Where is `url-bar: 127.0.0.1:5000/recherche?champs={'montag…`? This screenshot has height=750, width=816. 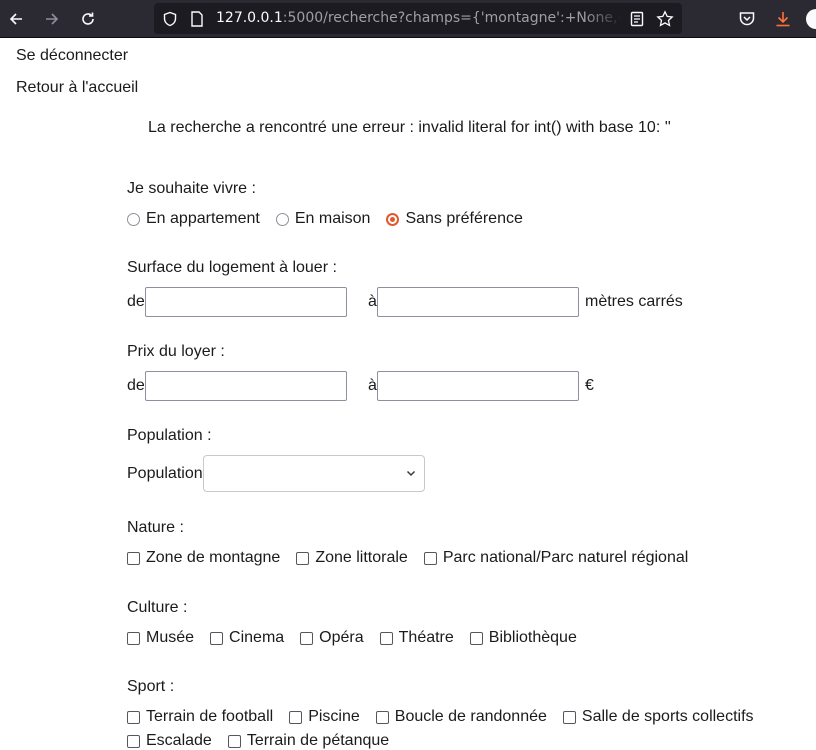
url-bar: 127.0.0.1:5000/recherche?champs={'montag… is located at coordinates (418, 18).